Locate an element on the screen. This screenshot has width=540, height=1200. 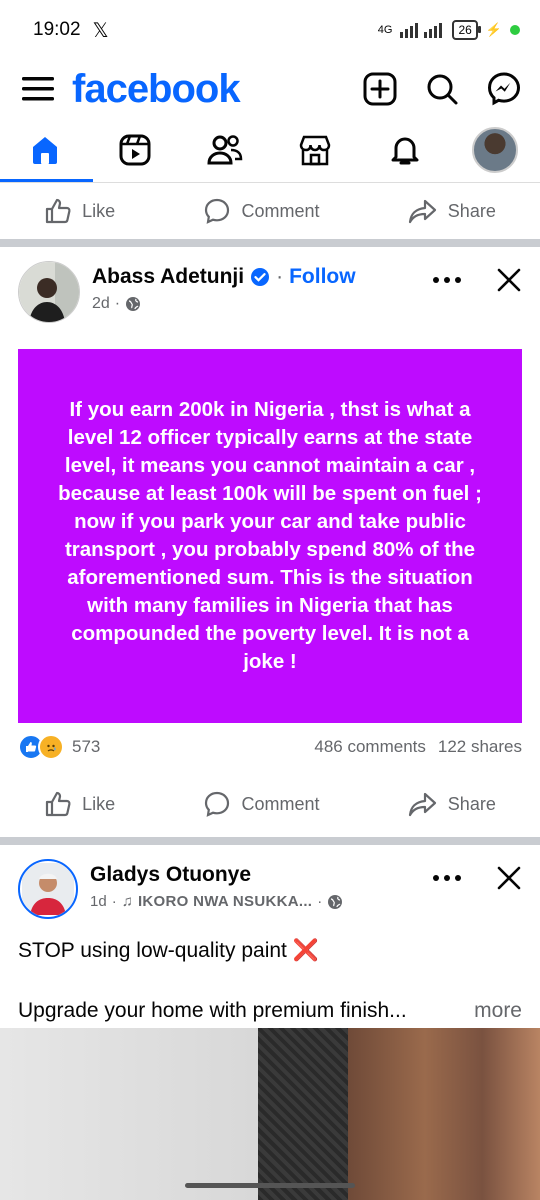
tab-home is located at coordinates (46, 152).